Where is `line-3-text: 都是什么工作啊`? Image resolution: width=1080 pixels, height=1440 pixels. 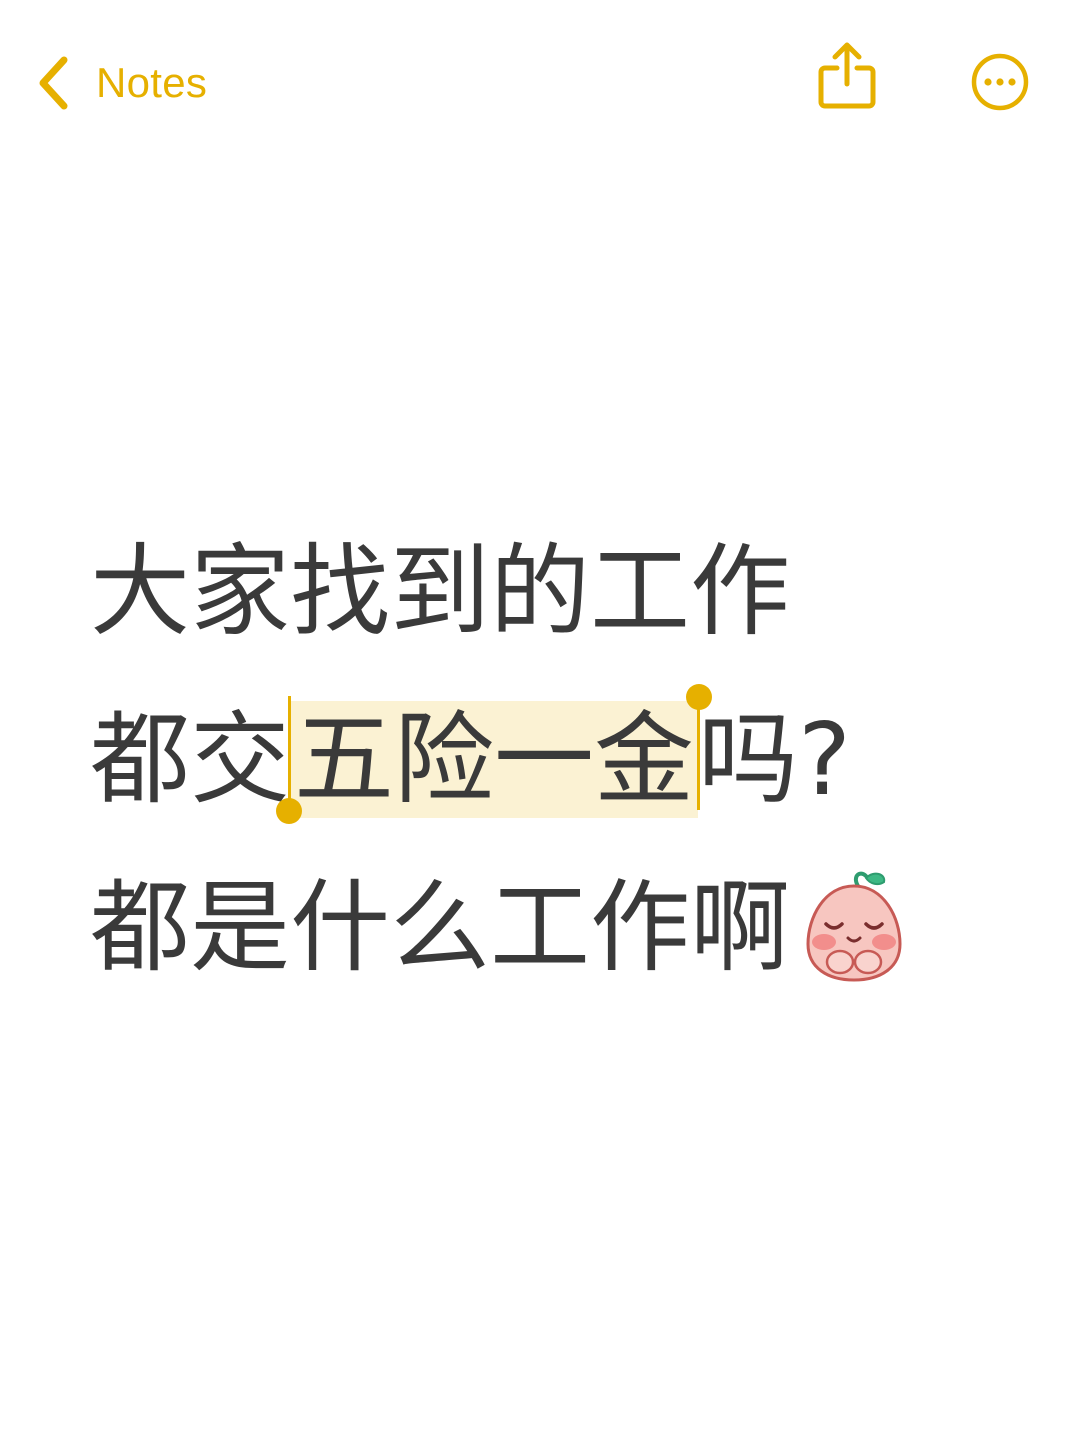
line-3-text: 都是什么工作啊 is located at coordinates (440, 927).